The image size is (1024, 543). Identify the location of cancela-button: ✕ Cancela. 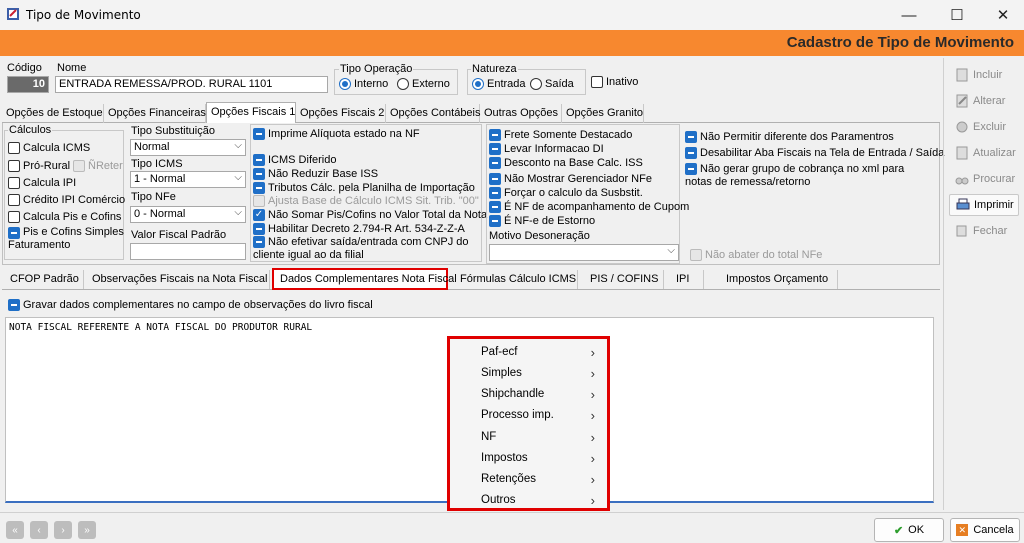
(985, 530).